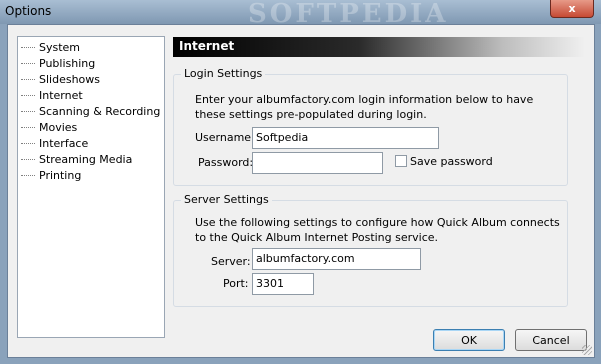 This screenshot has width=601, height=364. What do you see at coordinates (300, 14) in the screenshot?
I see `title-bar: Options SOFTPEDIA x` at bounding box center [300, 14].